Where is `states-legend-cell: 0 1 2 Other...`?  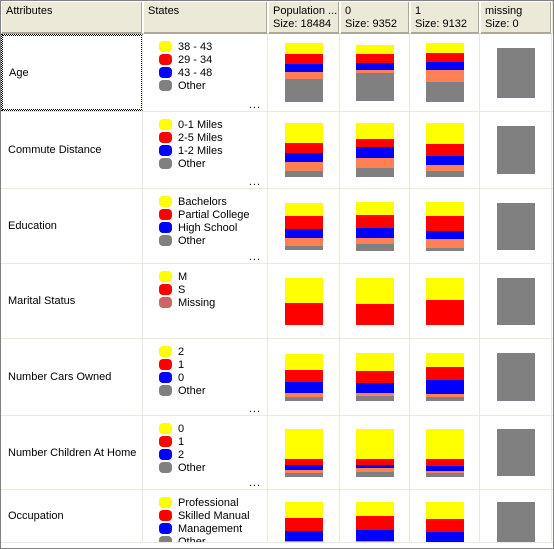
states-legend-cell: 0 1 2 Other... is located at coordinates (205, 452).